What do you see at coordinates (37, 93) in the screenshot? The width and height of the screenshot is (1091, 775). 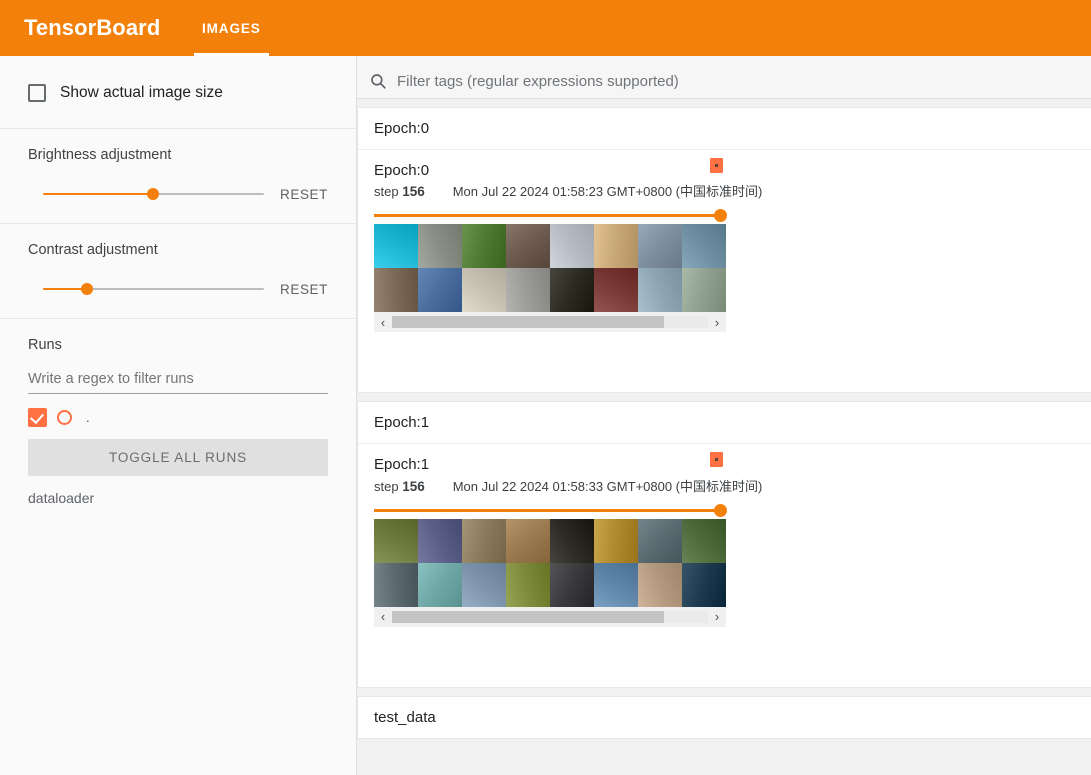 I see `checkbox-unchecked-icon` at bounding box center [37, 93].